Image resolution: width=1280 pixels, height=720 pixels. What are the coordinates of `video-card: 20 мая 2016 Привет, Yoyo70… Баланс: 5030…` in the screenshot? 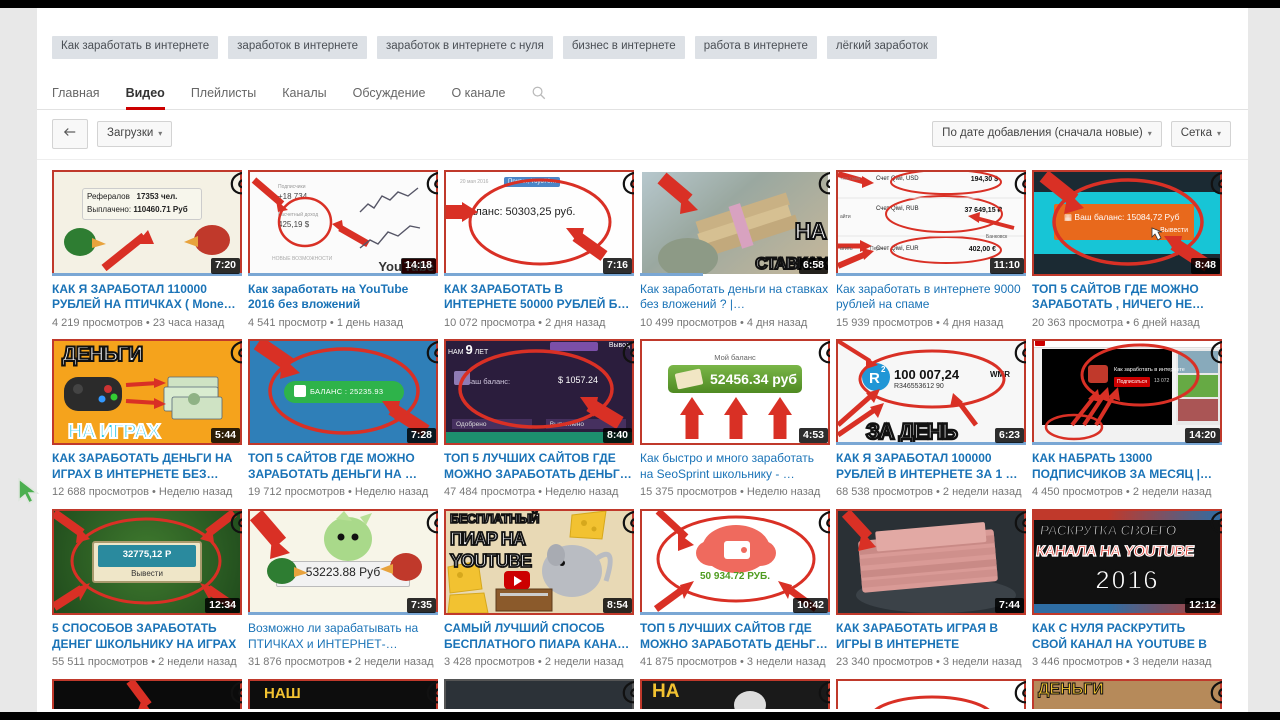 It's located at (539, 250).